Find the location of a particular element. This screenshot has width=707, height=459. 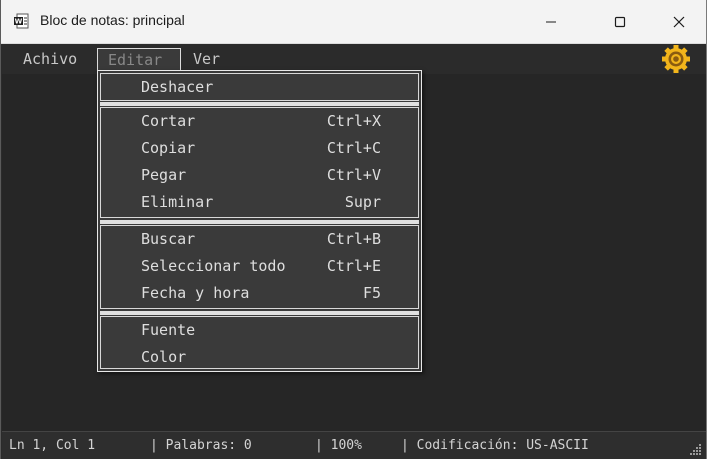

menu-item-label: Fuente is located at coordinates (168, 330).